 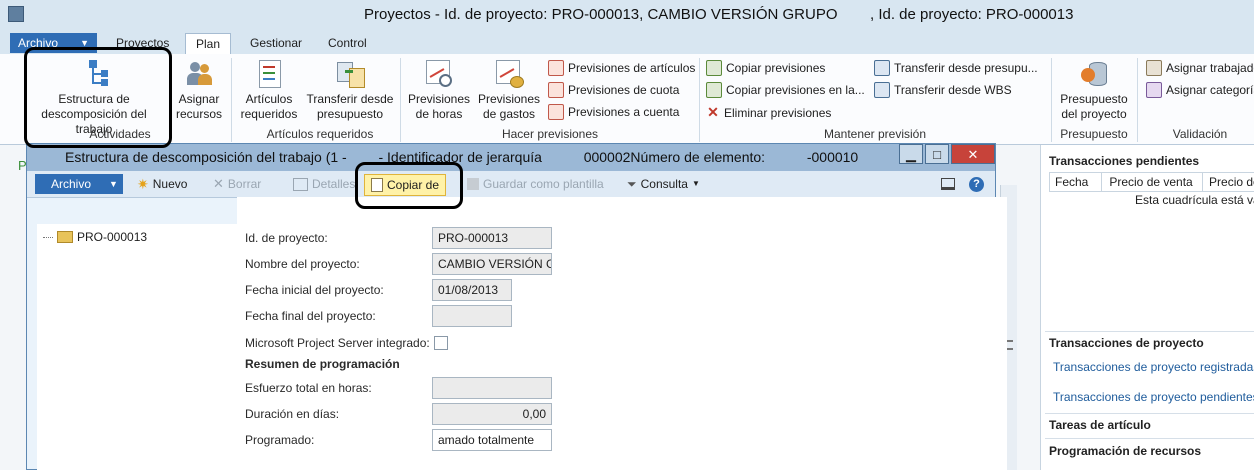 I want to click on tree-connector, so click(x=48, y=237).